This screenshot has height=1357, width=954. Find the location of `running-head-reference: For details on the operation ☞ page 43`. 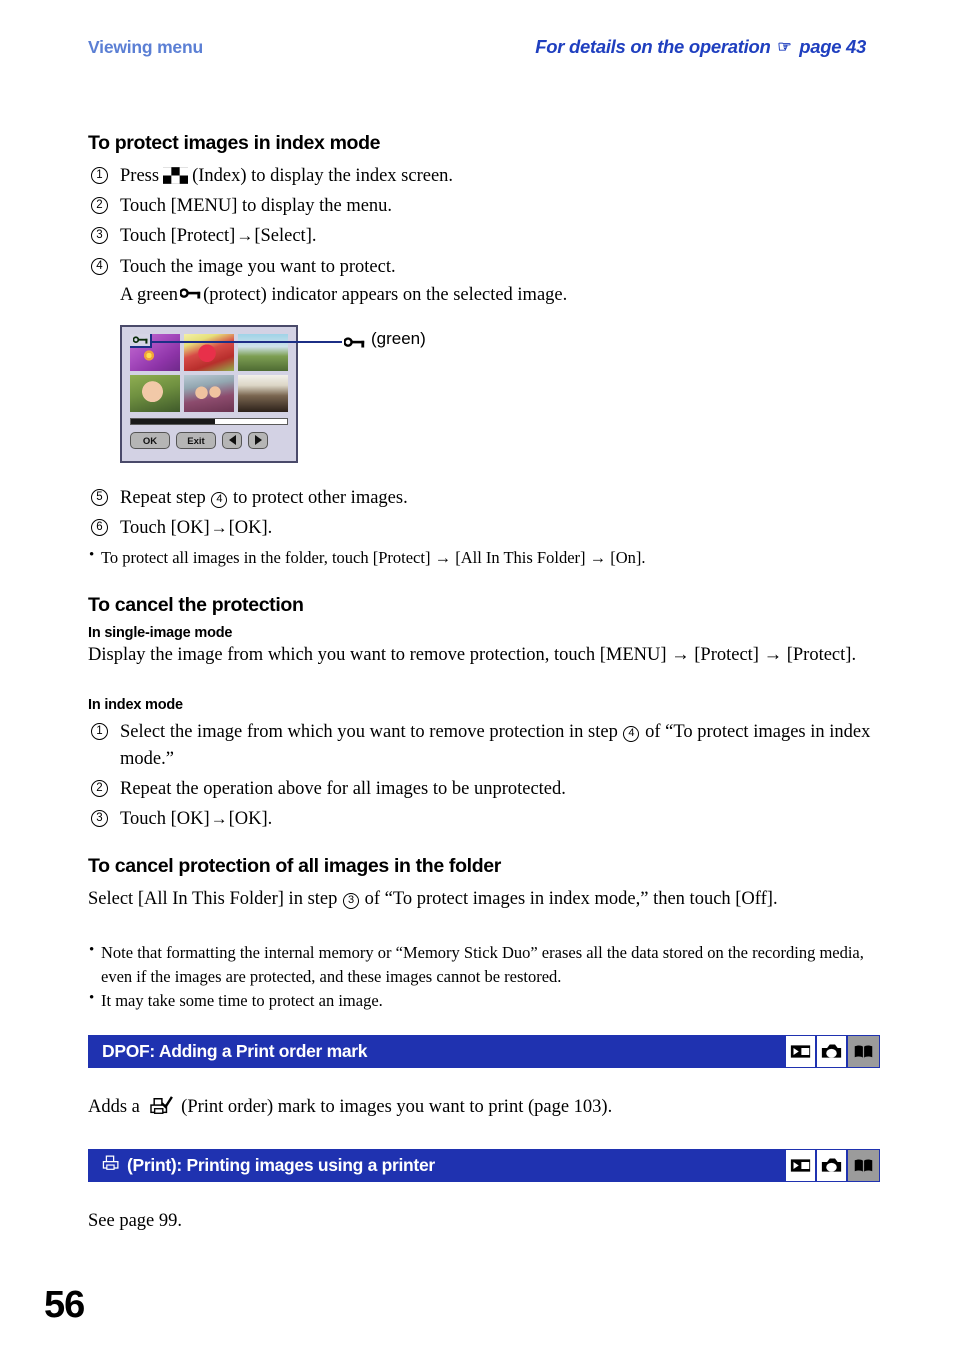

running-head-reference: For details on the operation ☞ page 43 is located at coordinates (700, 47).